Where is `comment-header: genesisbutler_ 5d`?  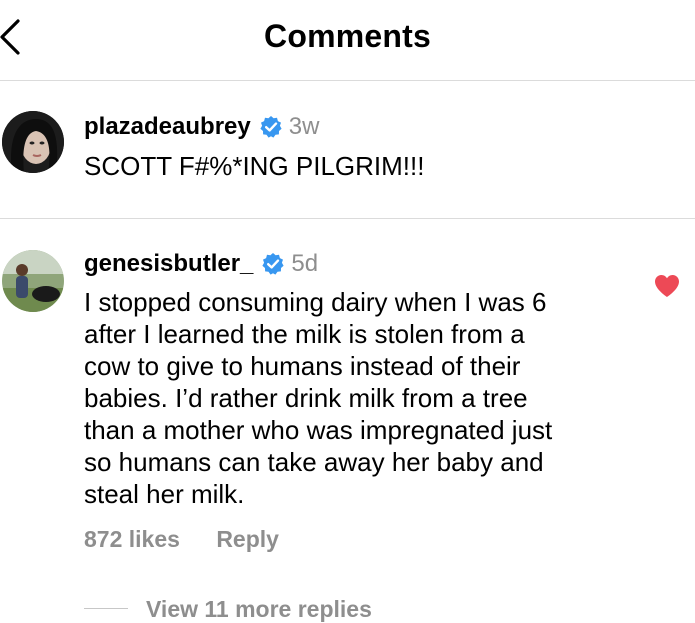 comment-header: genesisbutler_ 5d is located at coordinates (201, 264).